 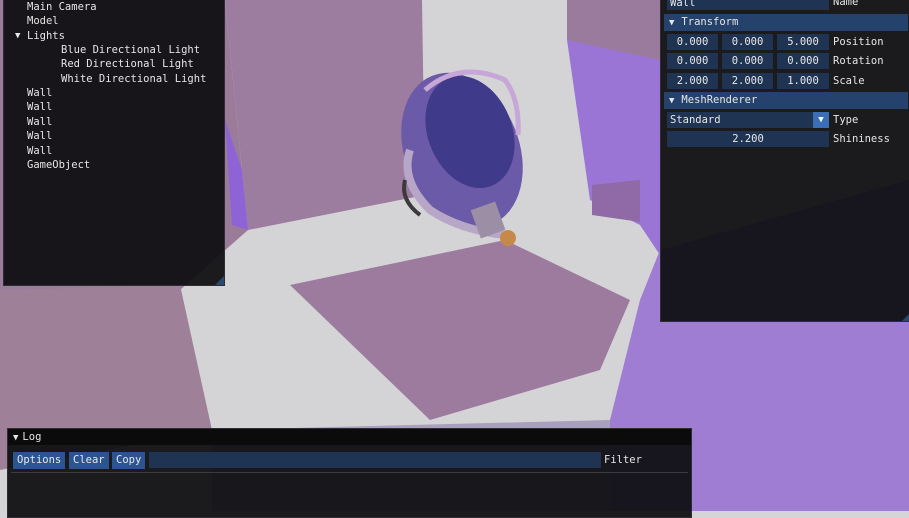 I want to click on meshrenderer-header: ▼ MeshRenderer, so click(x=786, y=100).